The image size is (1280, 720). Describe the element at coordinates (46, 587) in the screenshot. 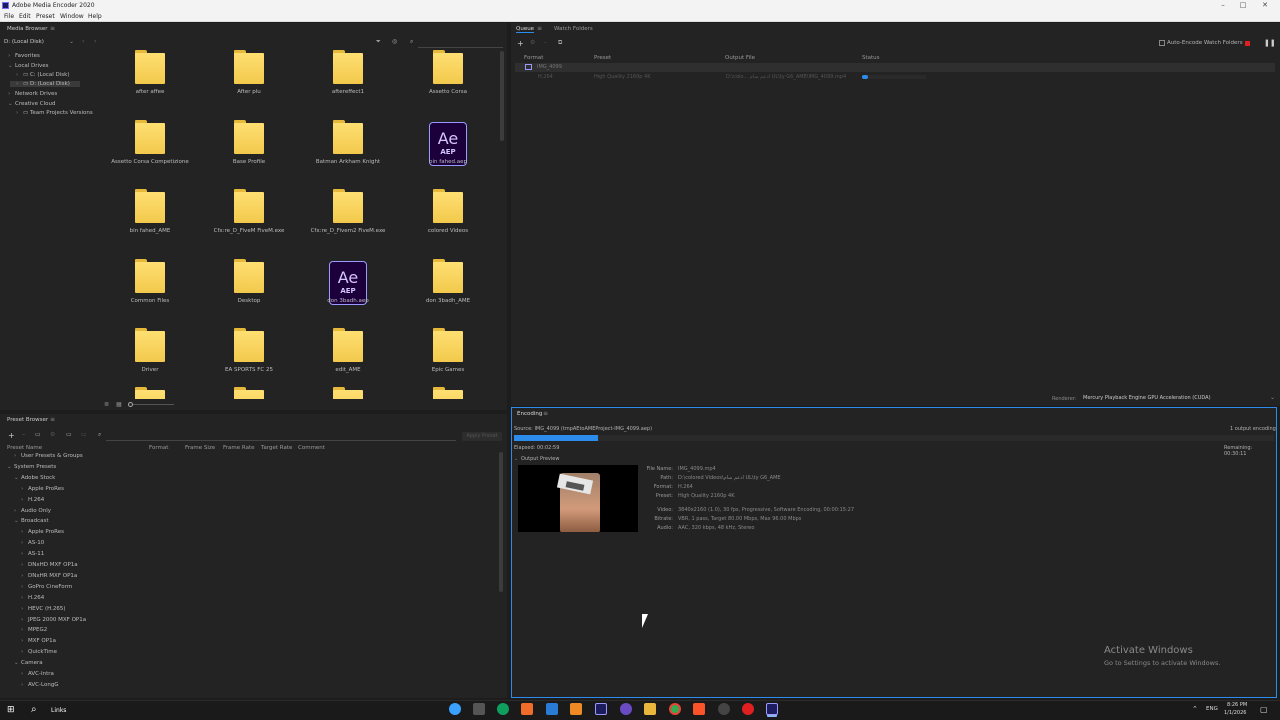

I see `preset-tree-item: › GoPro CineForm` at that location.